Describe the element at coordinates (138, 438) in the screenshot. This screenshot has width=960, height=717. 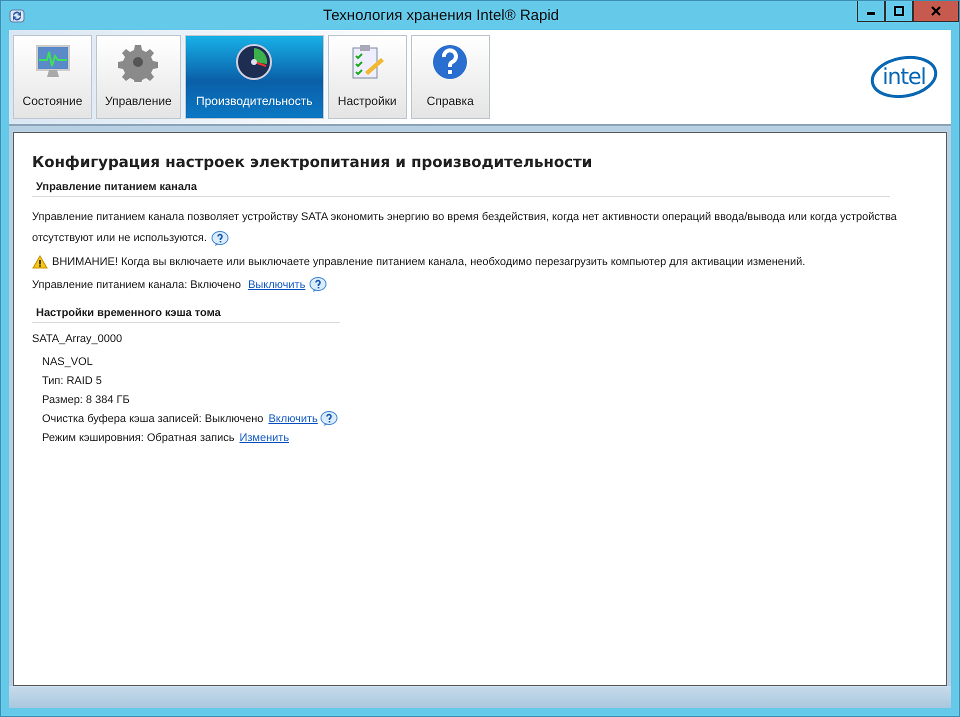
I see `property-text: Режим кэшировния: Обратная запись` at that location.